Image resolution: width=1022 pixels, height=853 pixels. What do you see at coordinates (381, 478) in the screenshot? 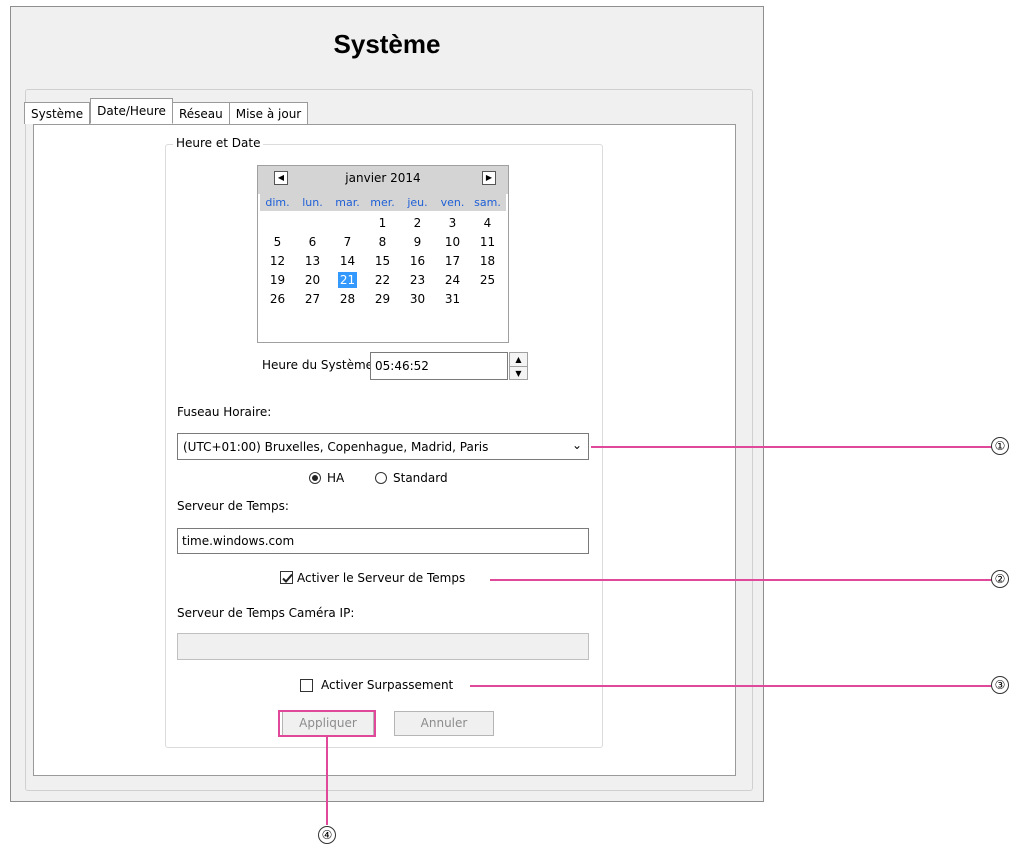
I see `radio-standard` at bounding box center [381, 478].